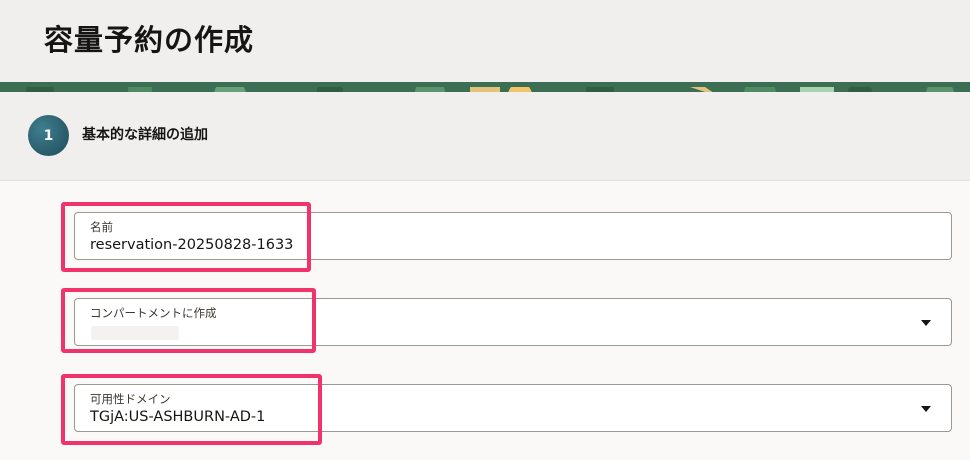 The width and height of the screenshot is (970, 460). Describe the element at coordinates (191, 245) in the screenshot. I see `name-field-value: reservation-20250828-1633` at that location.